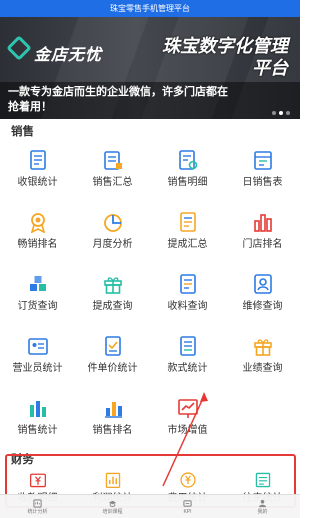  I want to click on performance-gift-icon, so click(262, 347).